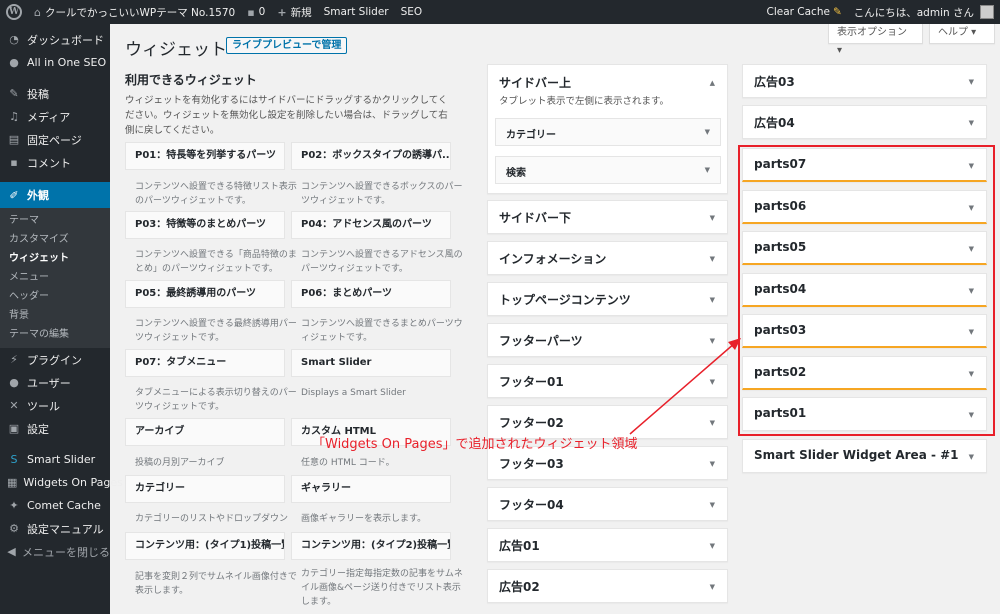 This screenshot has height=614, width=1000. What do you see at coordinates (55, 39) in the screenshot?
I see `sidebar-item-dashboard: ◔ ダッシュボード` at bounding box center [55, 39].